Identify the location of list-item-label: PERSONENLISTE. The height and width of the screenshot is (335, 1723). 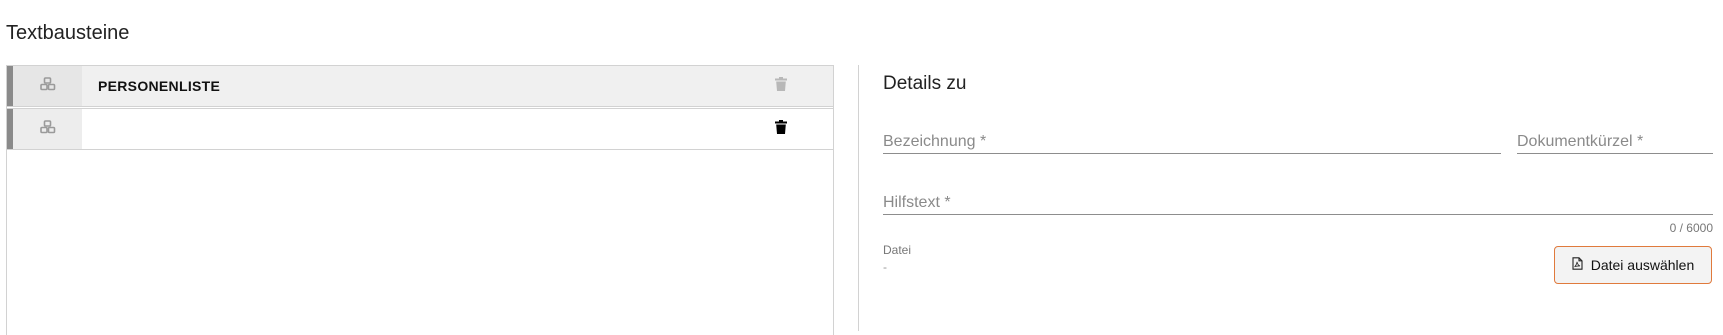
(159, 86).